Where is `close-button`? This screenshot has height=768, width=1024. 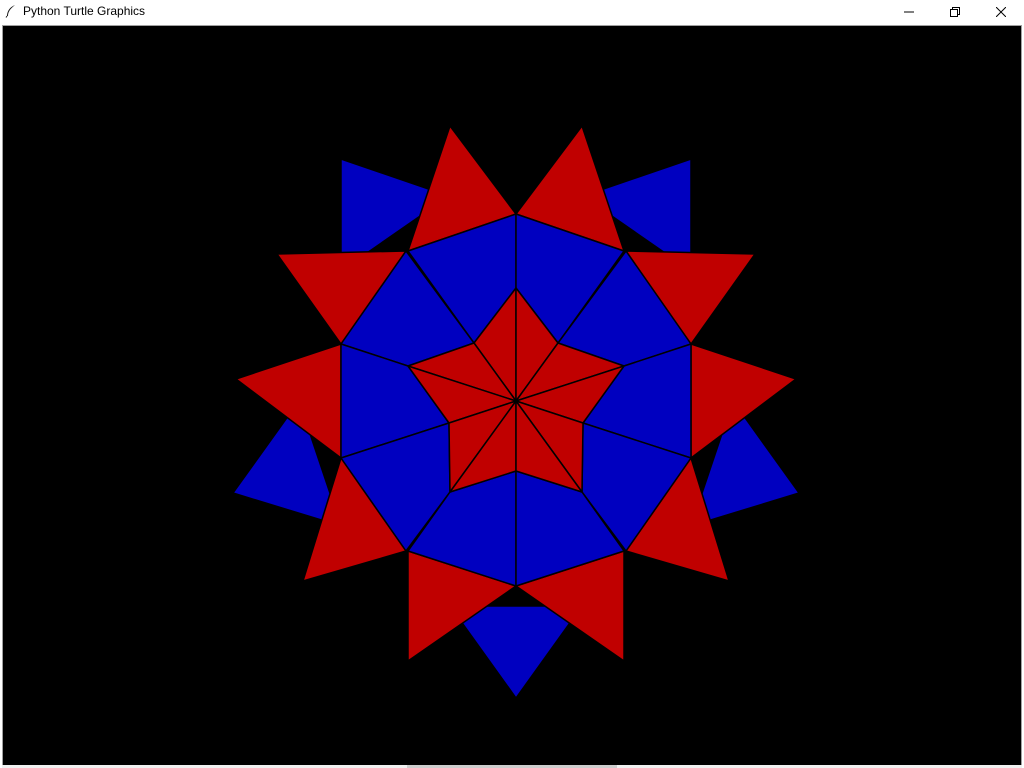 close-button is located at coordinates (1001, 11).